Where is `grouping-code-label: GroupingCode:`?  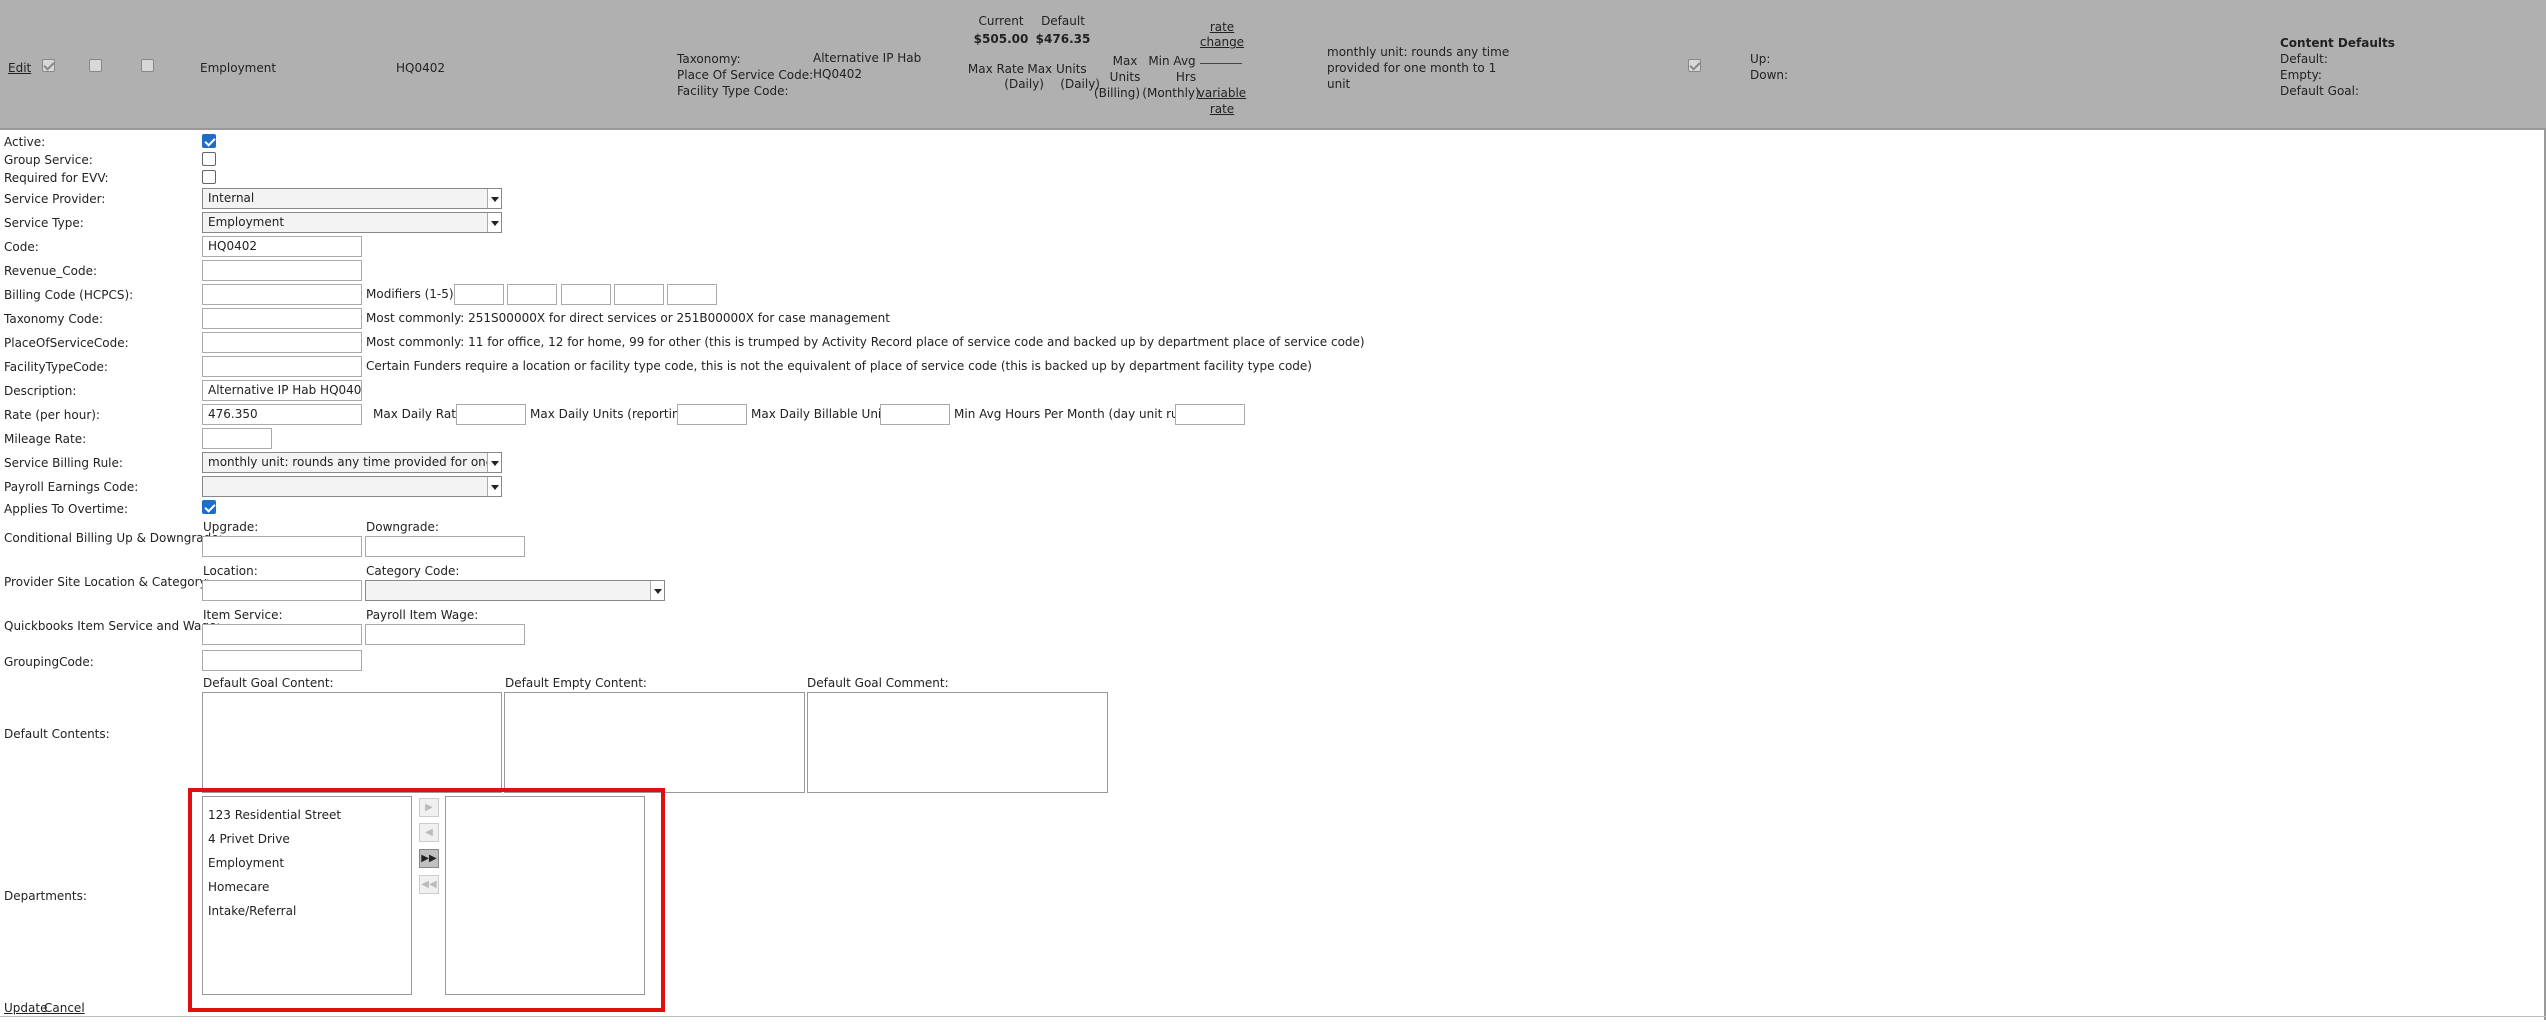
grouping-code-label: GroupingCode: is located at coordinates (49, 662).